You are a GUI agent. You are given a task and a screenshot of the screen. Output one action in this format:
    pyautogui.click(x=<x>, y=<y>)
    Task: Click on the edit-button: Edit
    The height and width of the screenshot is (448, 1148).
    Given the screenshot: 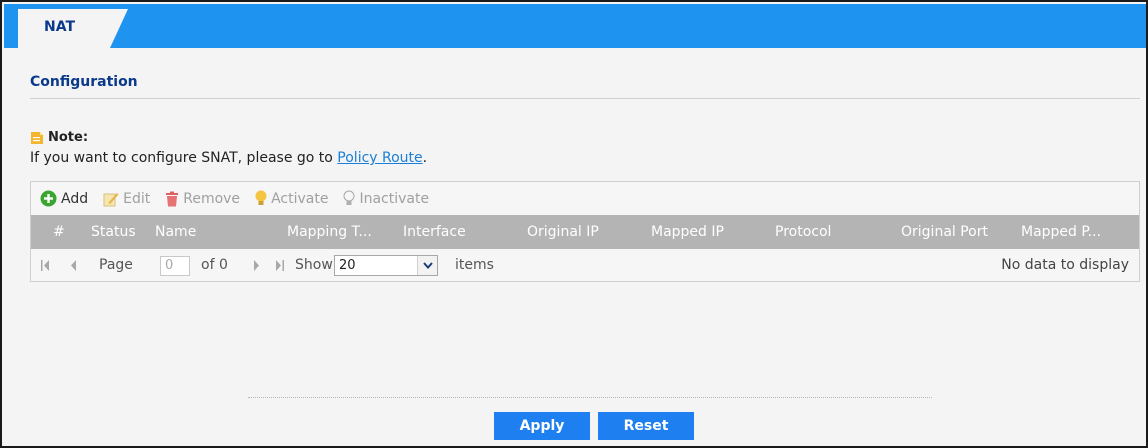 What is the action you would take?
    pyautogui.click(x=126, y=199)
    